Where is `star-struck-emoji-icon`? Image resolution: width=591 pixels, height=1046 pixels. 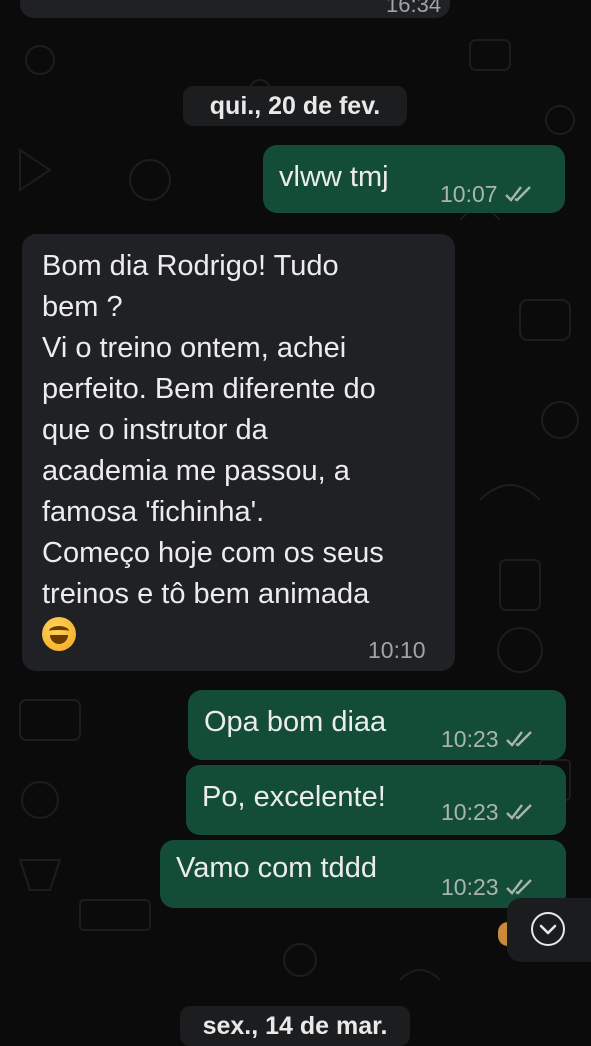 star-struck-emoji-icon is located at coordinates (59, 634).